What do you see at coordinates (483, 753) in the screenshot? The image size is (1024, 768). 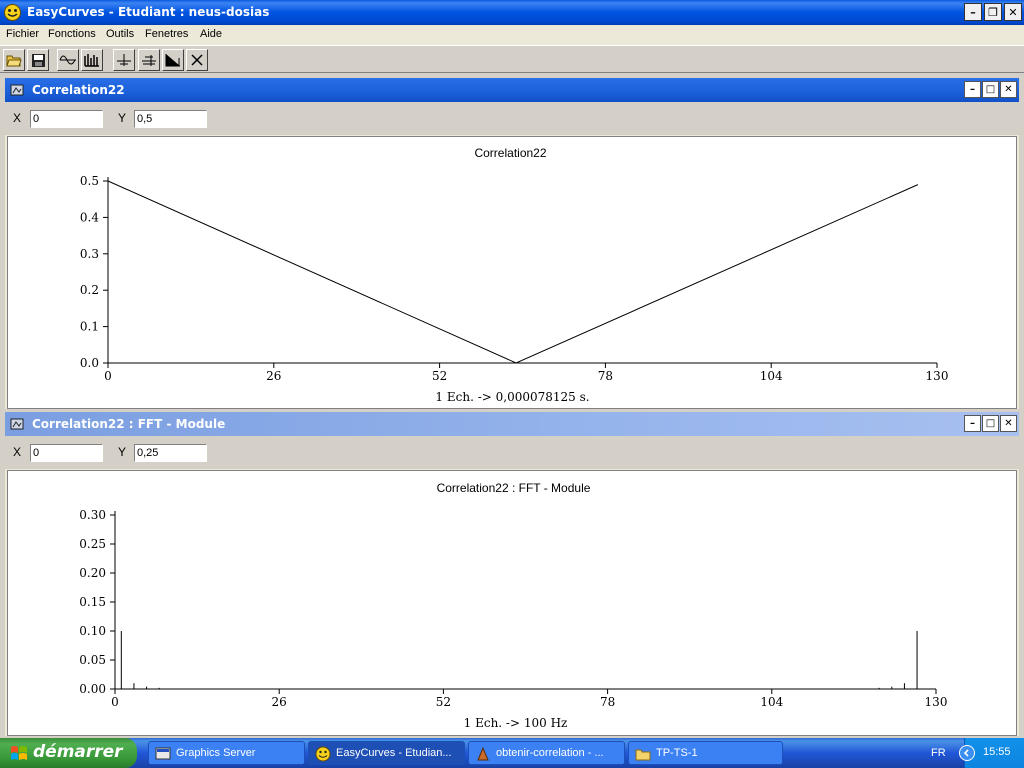 I see `scilab-icon` at bounding box center [483, 753].